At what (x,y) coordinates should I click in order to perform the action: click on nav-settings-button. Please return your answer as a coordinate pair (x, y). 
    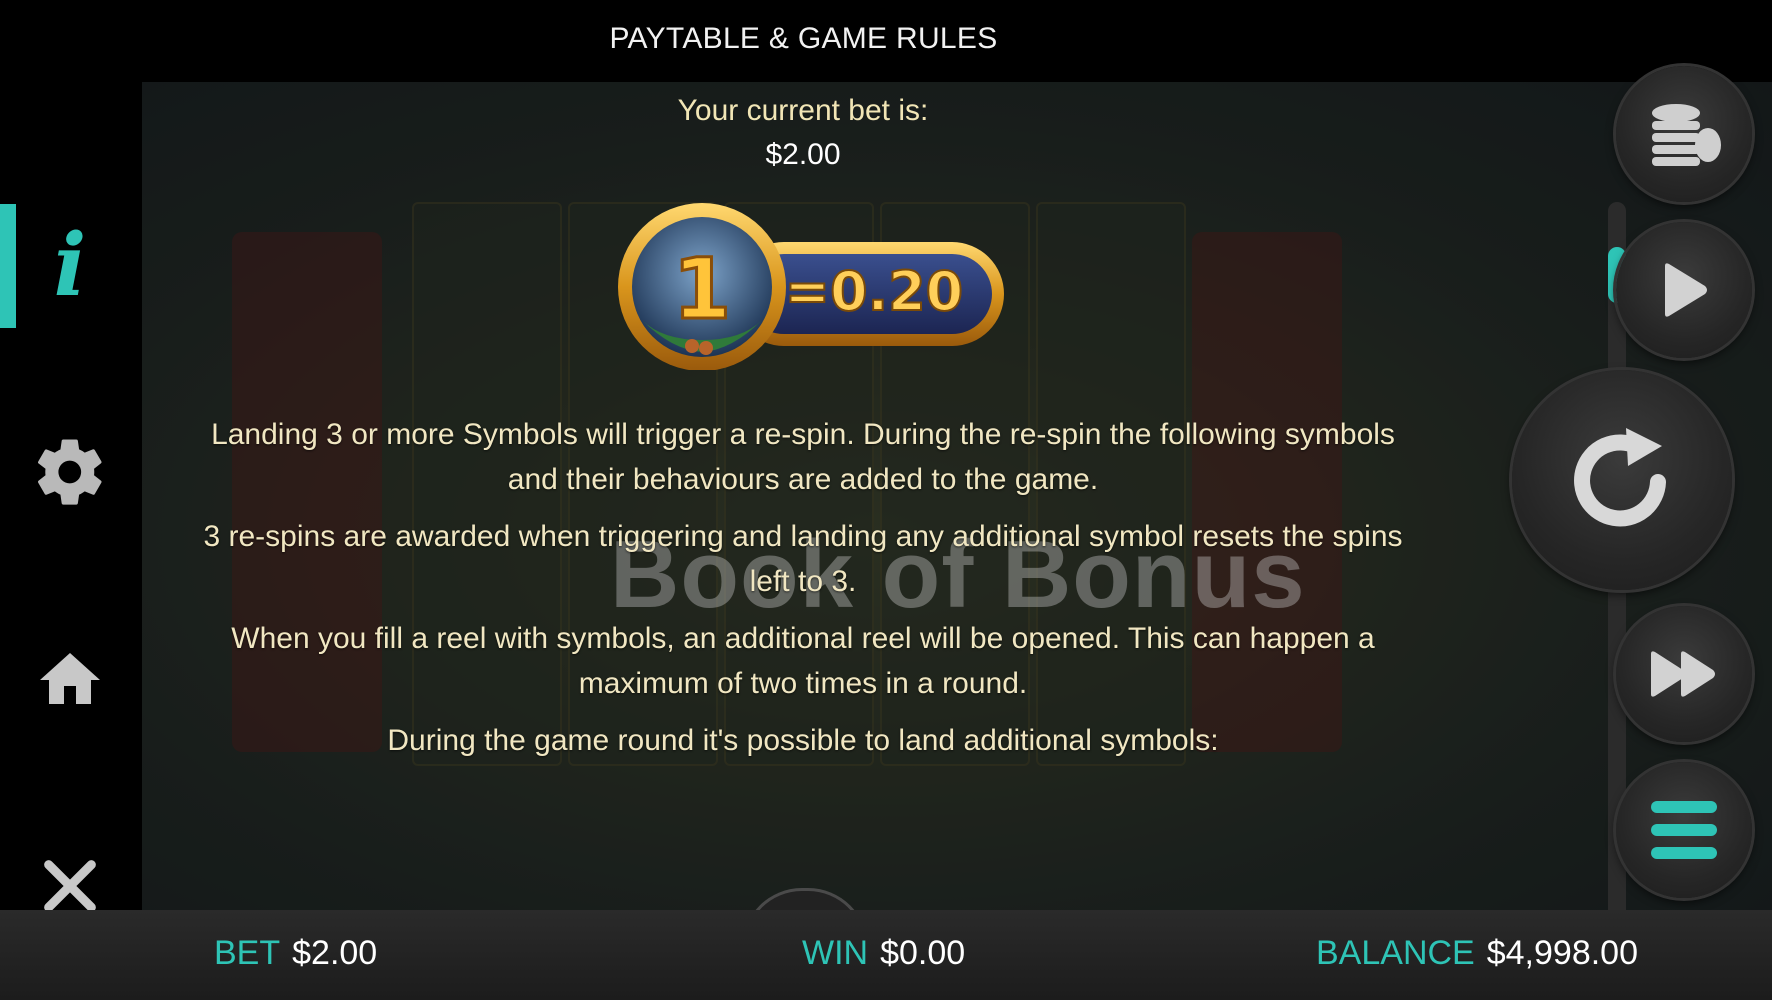
    Looking at the image, I should click on (70, 472).